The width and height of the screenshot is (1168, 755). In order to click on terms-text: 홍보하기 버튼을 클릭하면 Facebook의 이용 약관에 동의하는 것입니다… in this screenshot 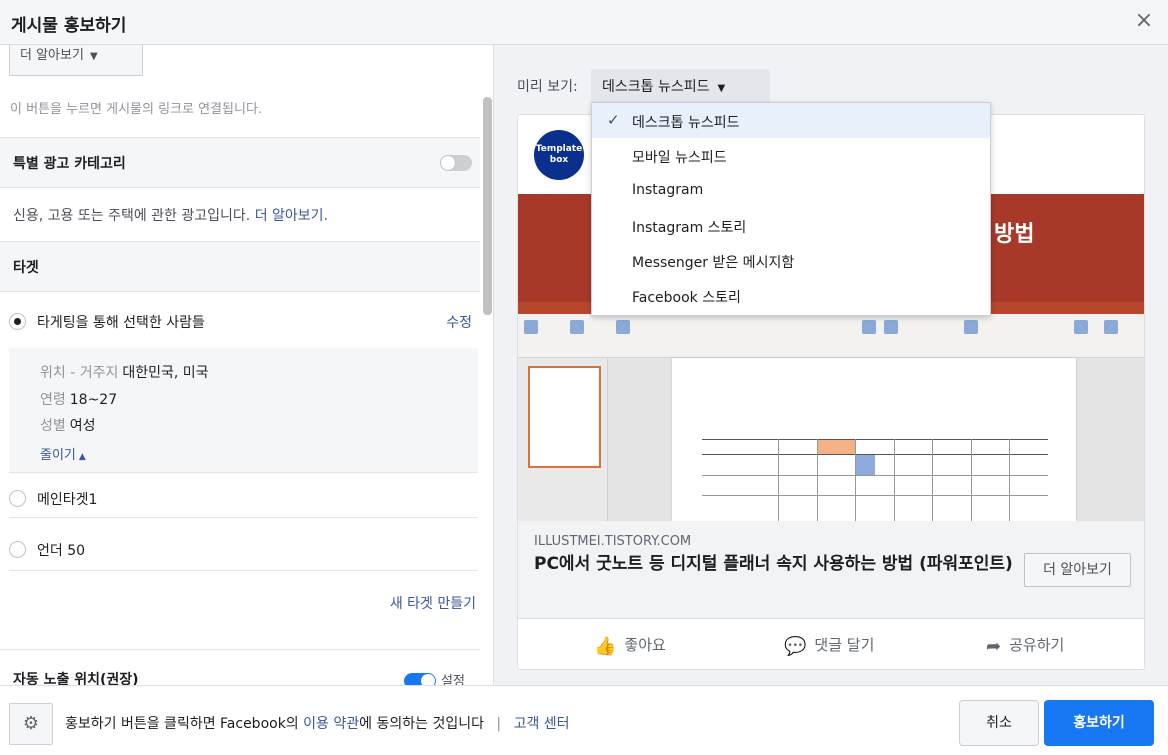, I will do `click(317, 723)`.